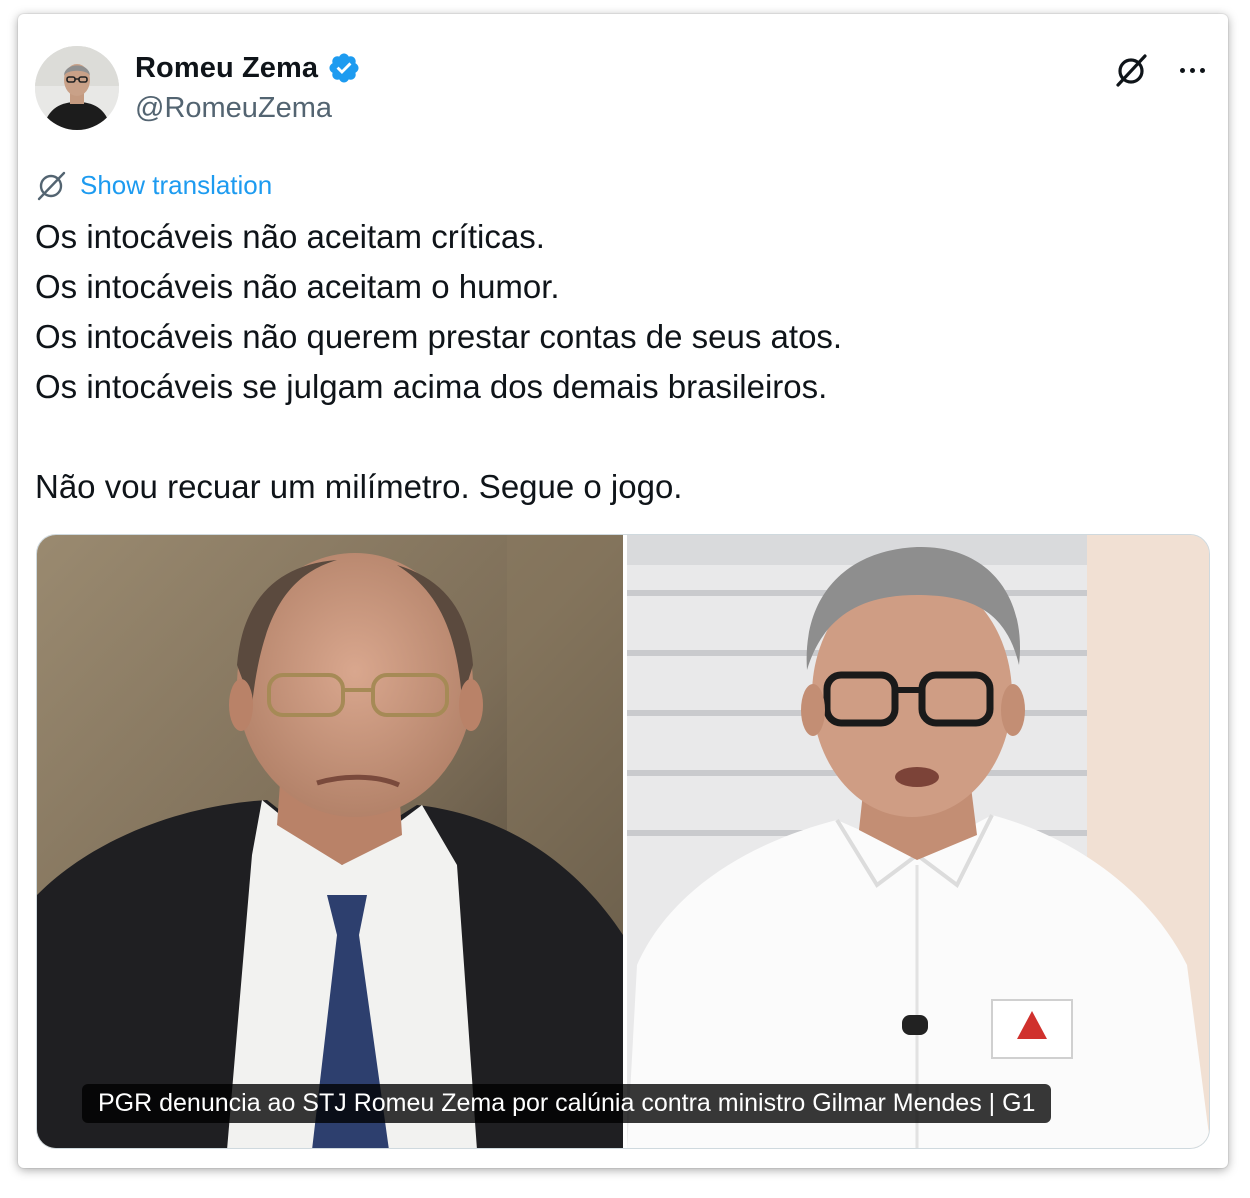  What do you see at coordinates (344, 68) in the screenshot?
I see `verified-badge-icon` at bounding box center [344, 68].